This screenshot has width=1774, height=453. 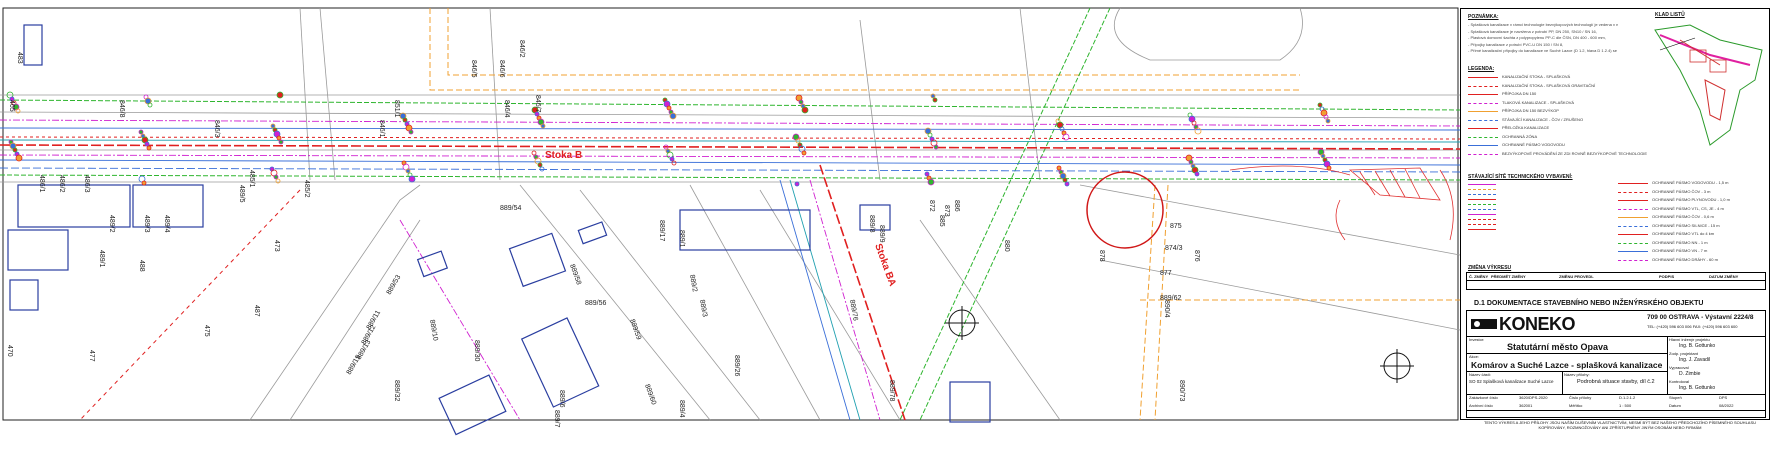 I want to click on change-column-header: DATUM ZMĚNY, so click(x=1724, y=276).